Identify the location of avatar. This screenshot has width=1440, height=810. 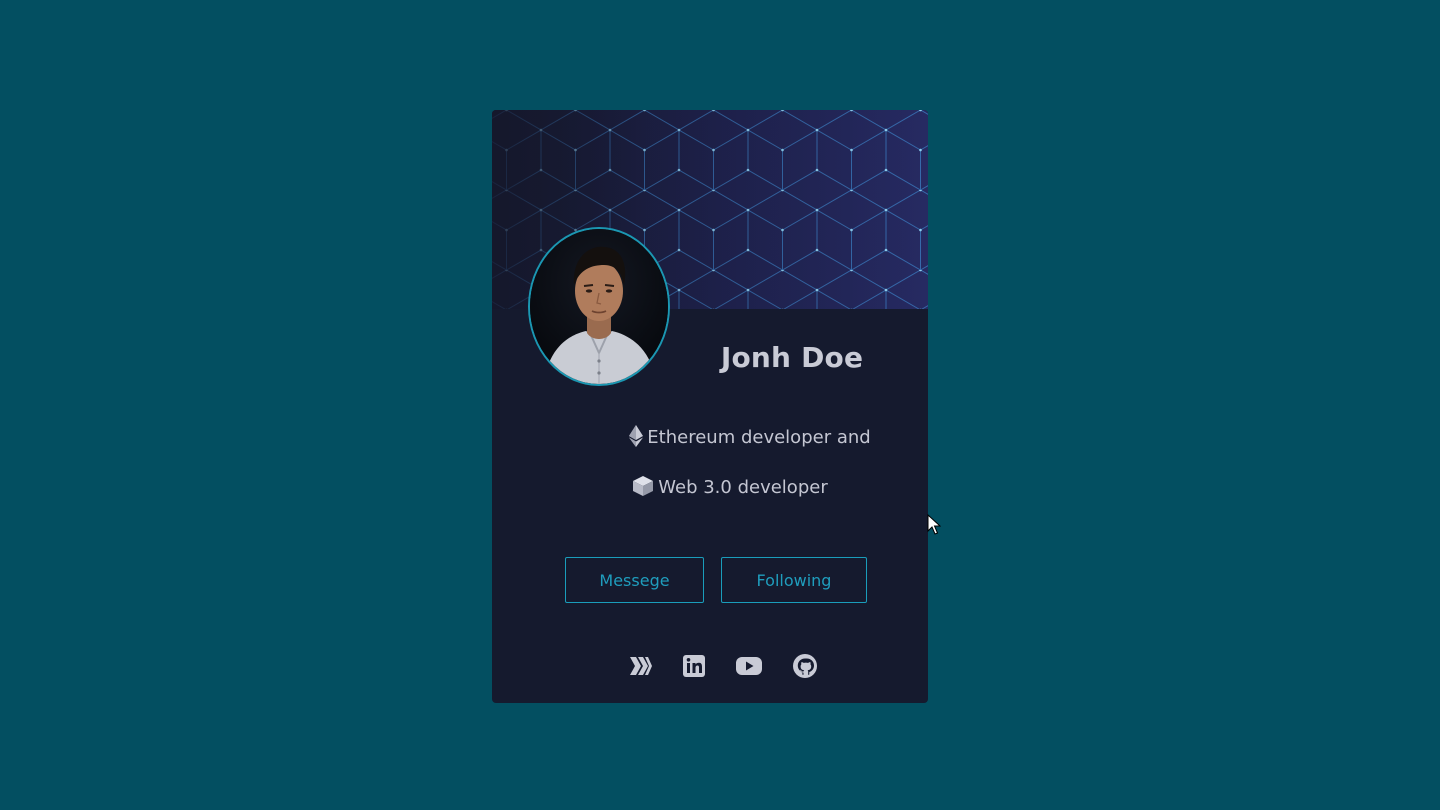
(599, 306).